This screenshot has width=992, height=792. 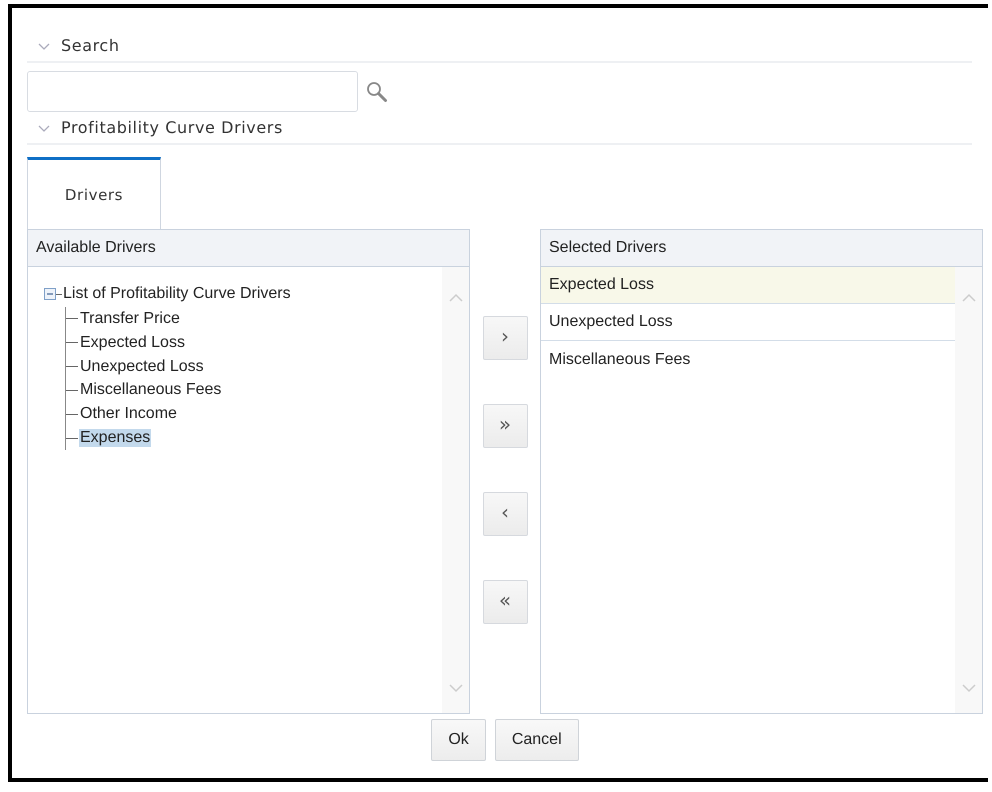 What do you see at coordinates (748, 322) in the screenshot?
I see `list-item: Unexpected Loss` at bounding box center [748, 322].